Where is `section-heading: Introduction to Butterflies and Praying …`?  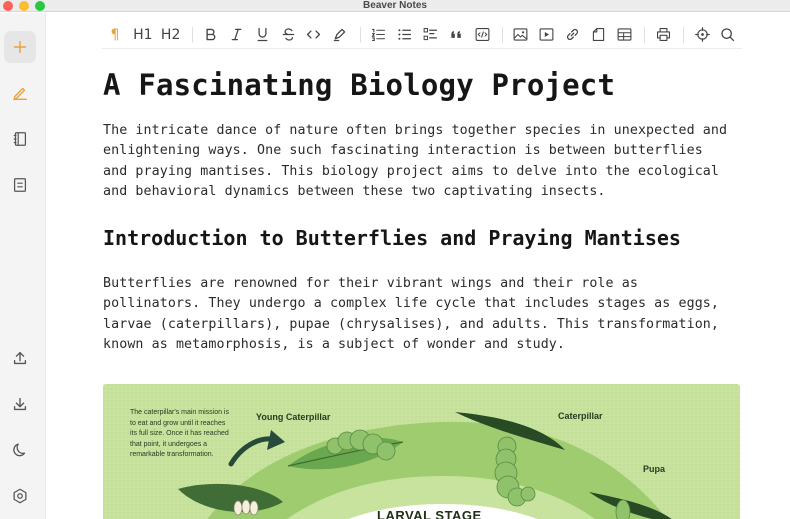
section-heading: Introduction to Butterflies and Praying … is located at coordinates (392, 238).